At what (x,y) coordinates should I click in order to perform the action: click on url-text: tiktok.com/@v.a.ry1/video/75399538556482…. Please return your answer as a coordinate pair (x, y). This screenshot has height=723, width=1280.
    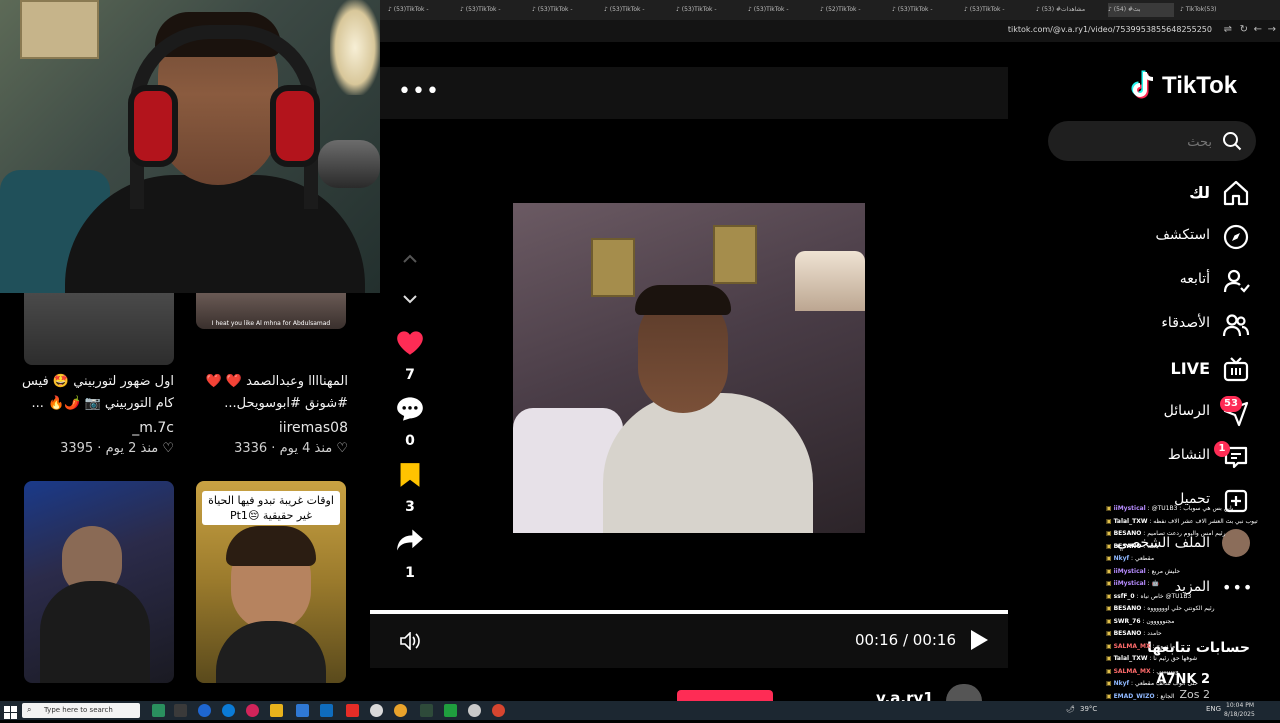
    Looking at the image, I should click on (1110, 29).